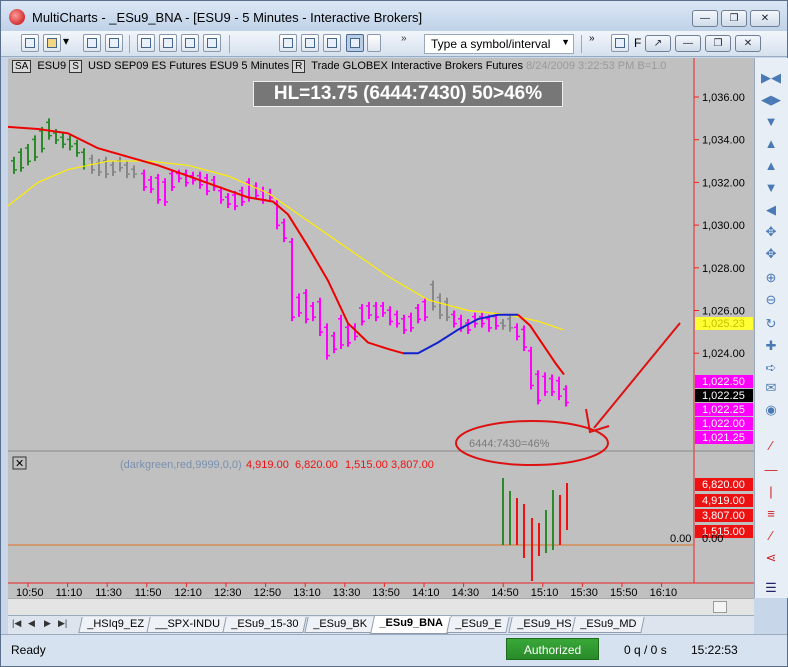 The height and width of the screenshot is (667, 788). I want to click on tab-esu9-md: _ESu9_MD, so click(608, 625).